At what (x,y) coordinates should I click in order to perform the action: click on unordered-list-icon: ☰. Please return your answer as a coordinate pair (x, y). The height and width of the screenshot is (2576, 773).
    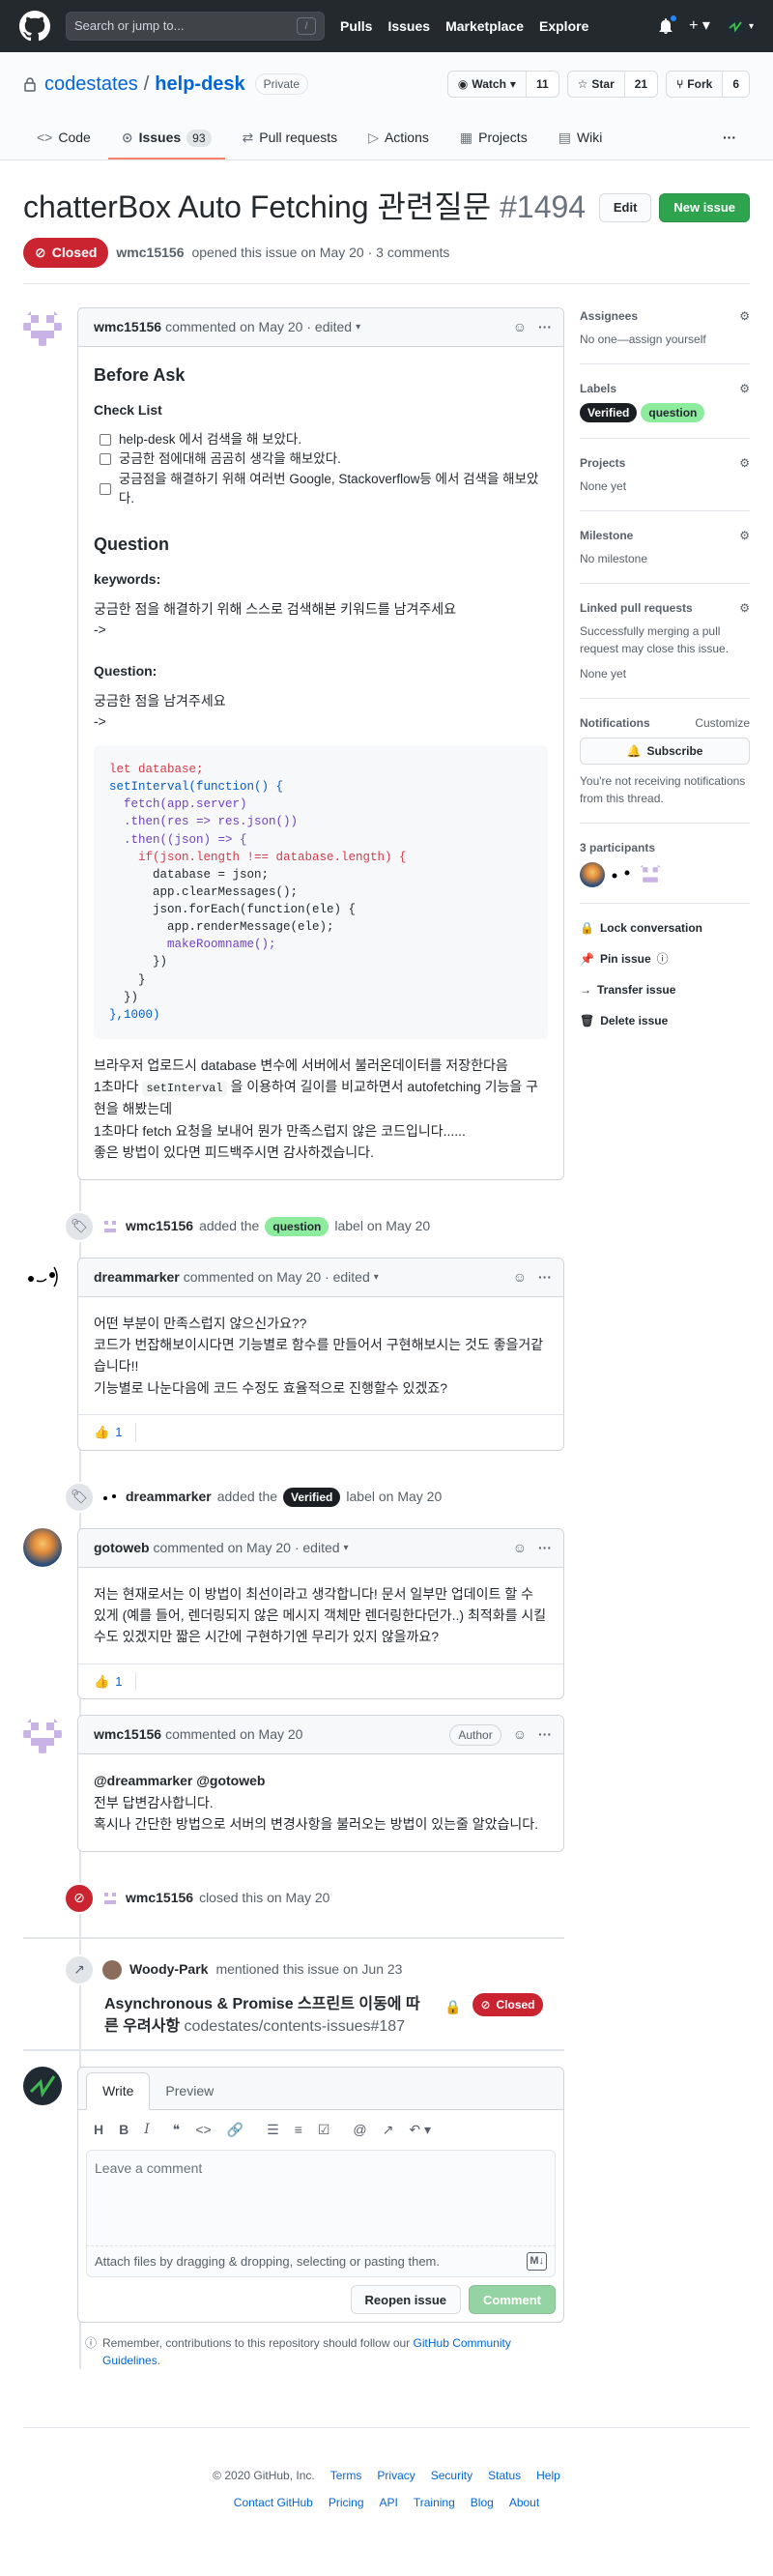
    Looking at the image, I should click on (273, 2130).